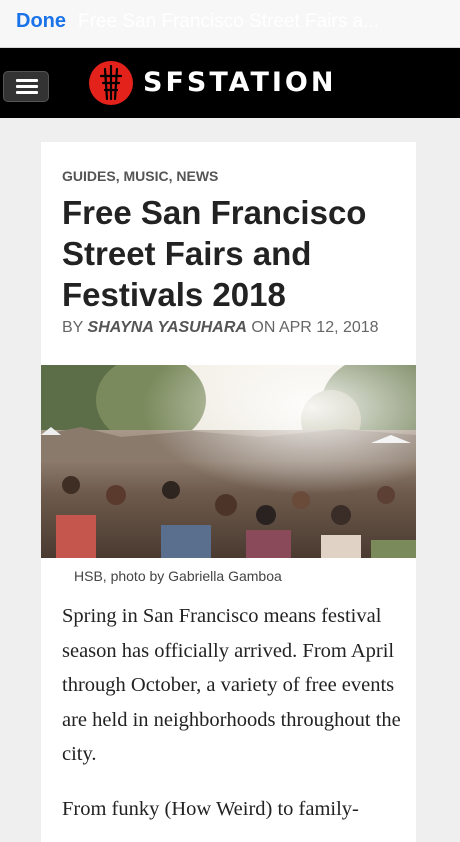 The height and width of the screenshot is (842, 460). Describe the element at coordinates (73, 327) in the screenshot. I see `byline-prefix: BY` at that location.